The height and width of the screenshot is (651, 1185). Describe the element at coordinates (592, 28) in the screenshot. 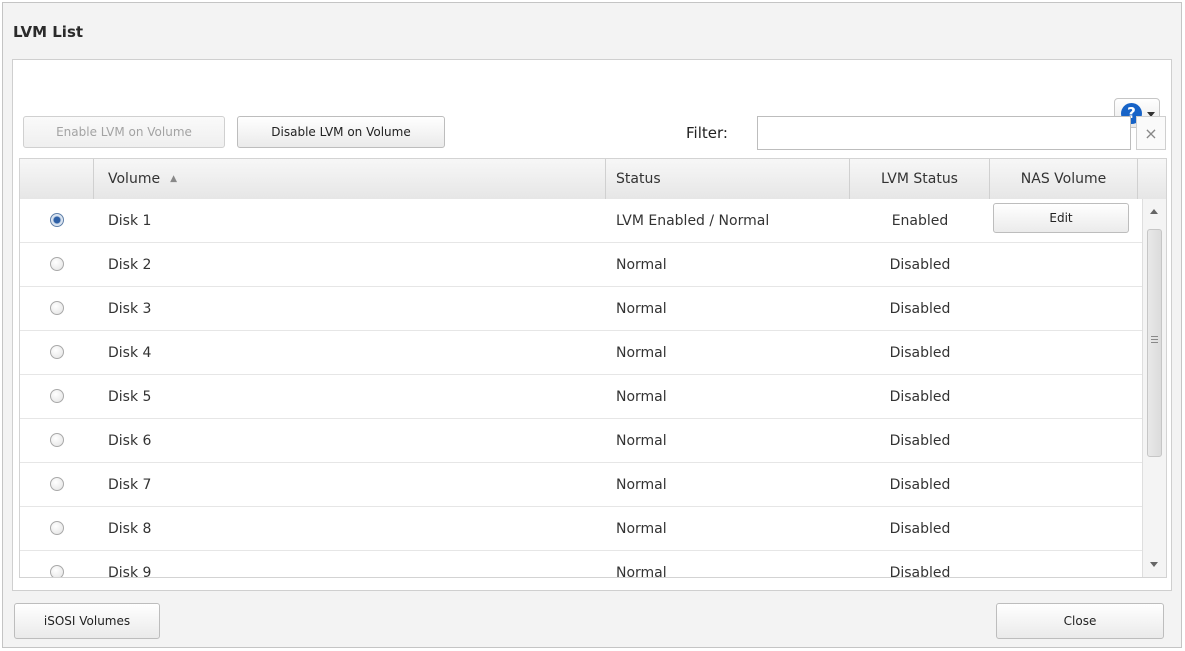

I see `dialog-titlebar: LVM List` at that location.